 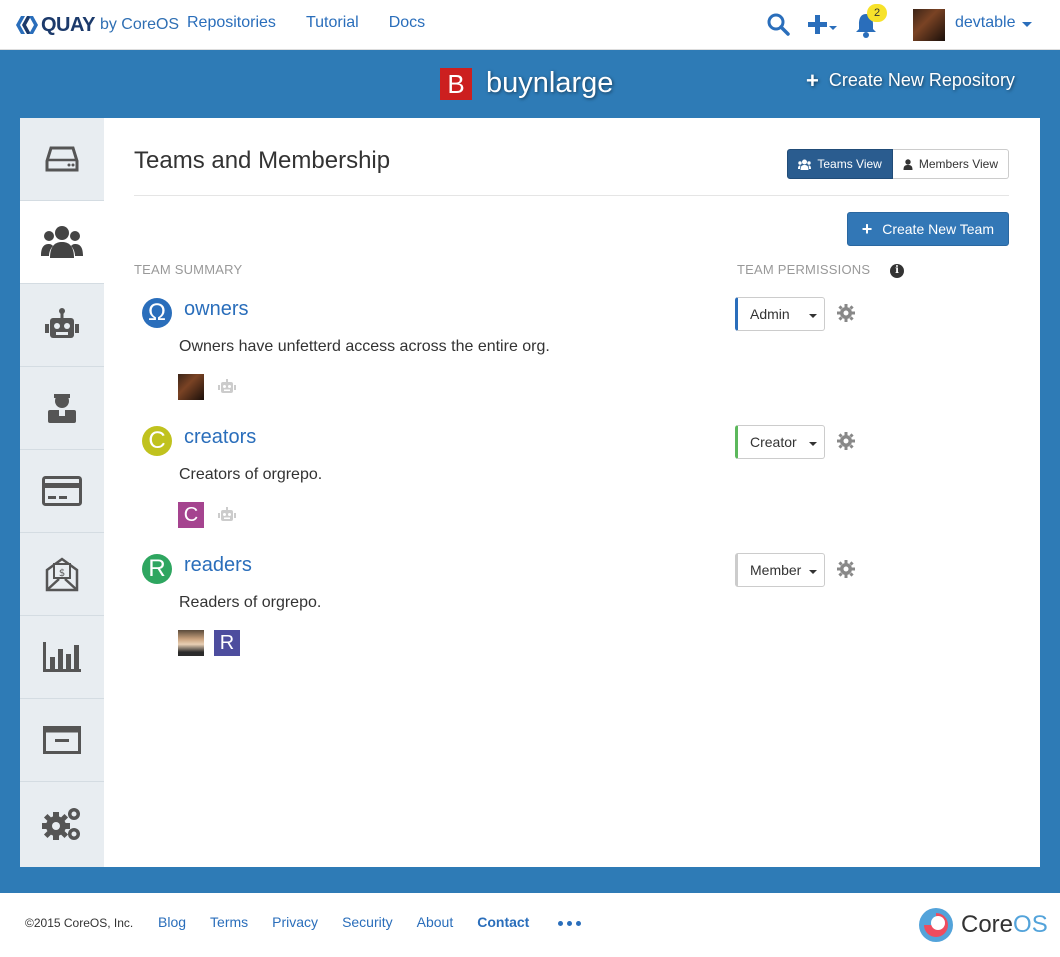 I want to click on footer-link-about: About, so click(x=435, y=922).